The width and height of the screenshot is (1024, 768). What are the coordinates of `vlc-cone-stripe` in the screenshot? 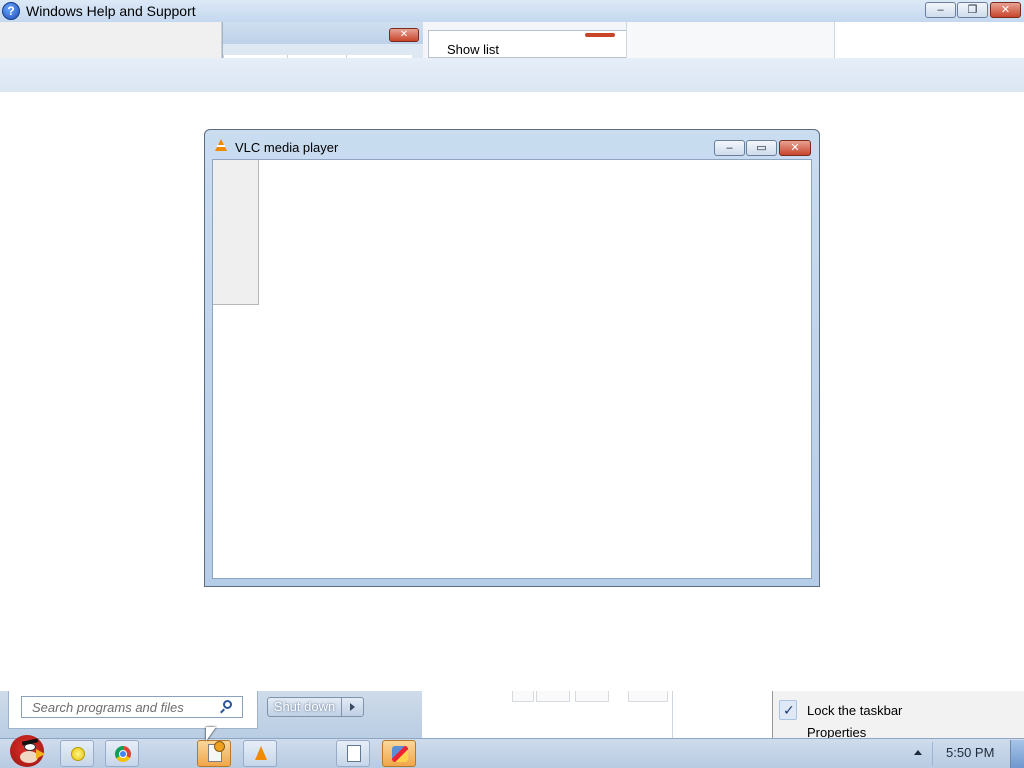 It's located at (221, 146).